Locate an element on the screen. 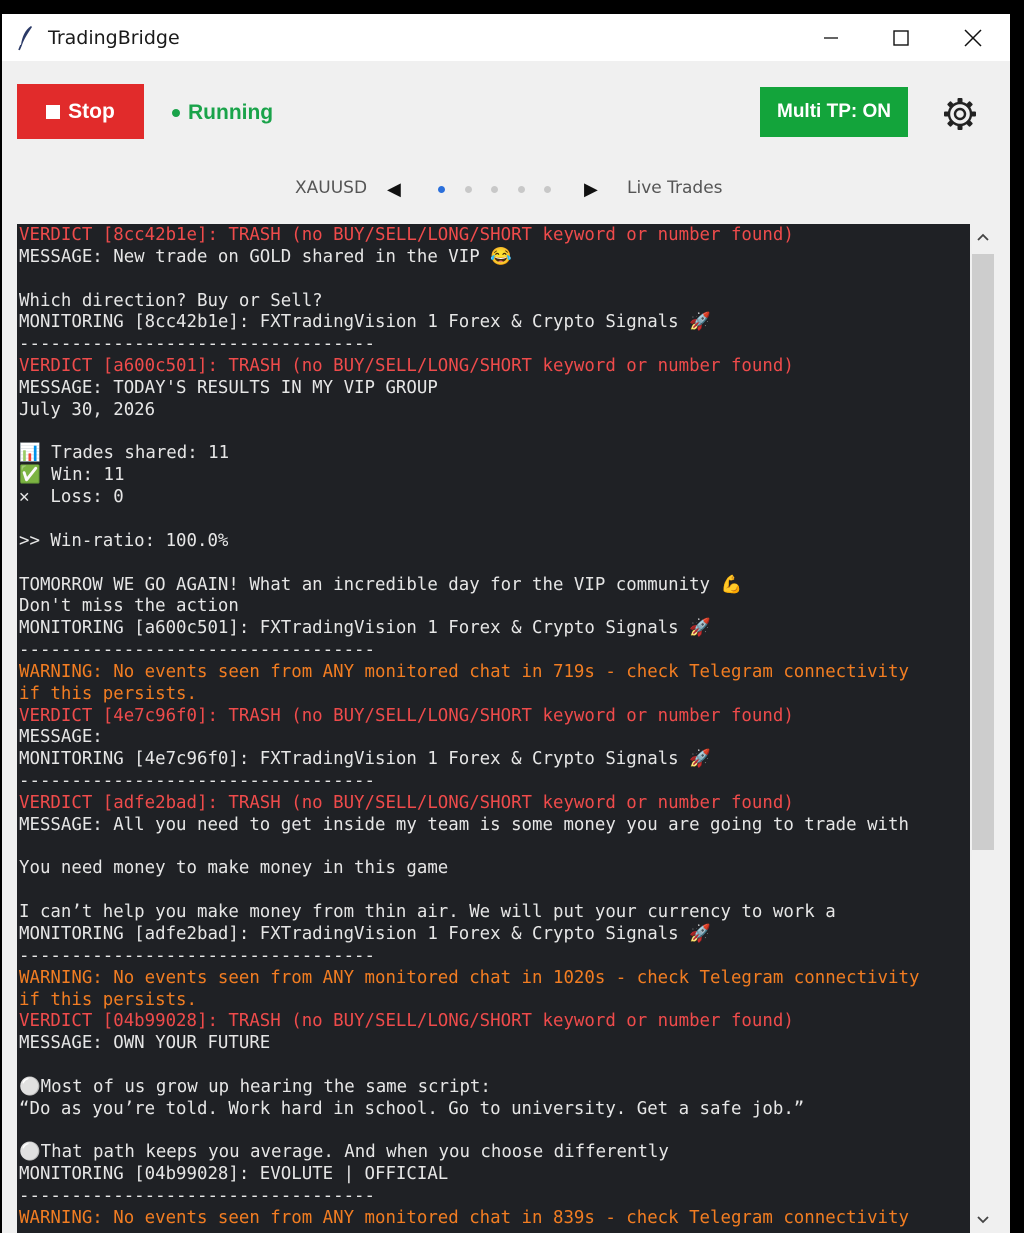 The height and width of the screenshot is (1233, 1024). window-title: TradingBridge is located at coordinates (114, 38).